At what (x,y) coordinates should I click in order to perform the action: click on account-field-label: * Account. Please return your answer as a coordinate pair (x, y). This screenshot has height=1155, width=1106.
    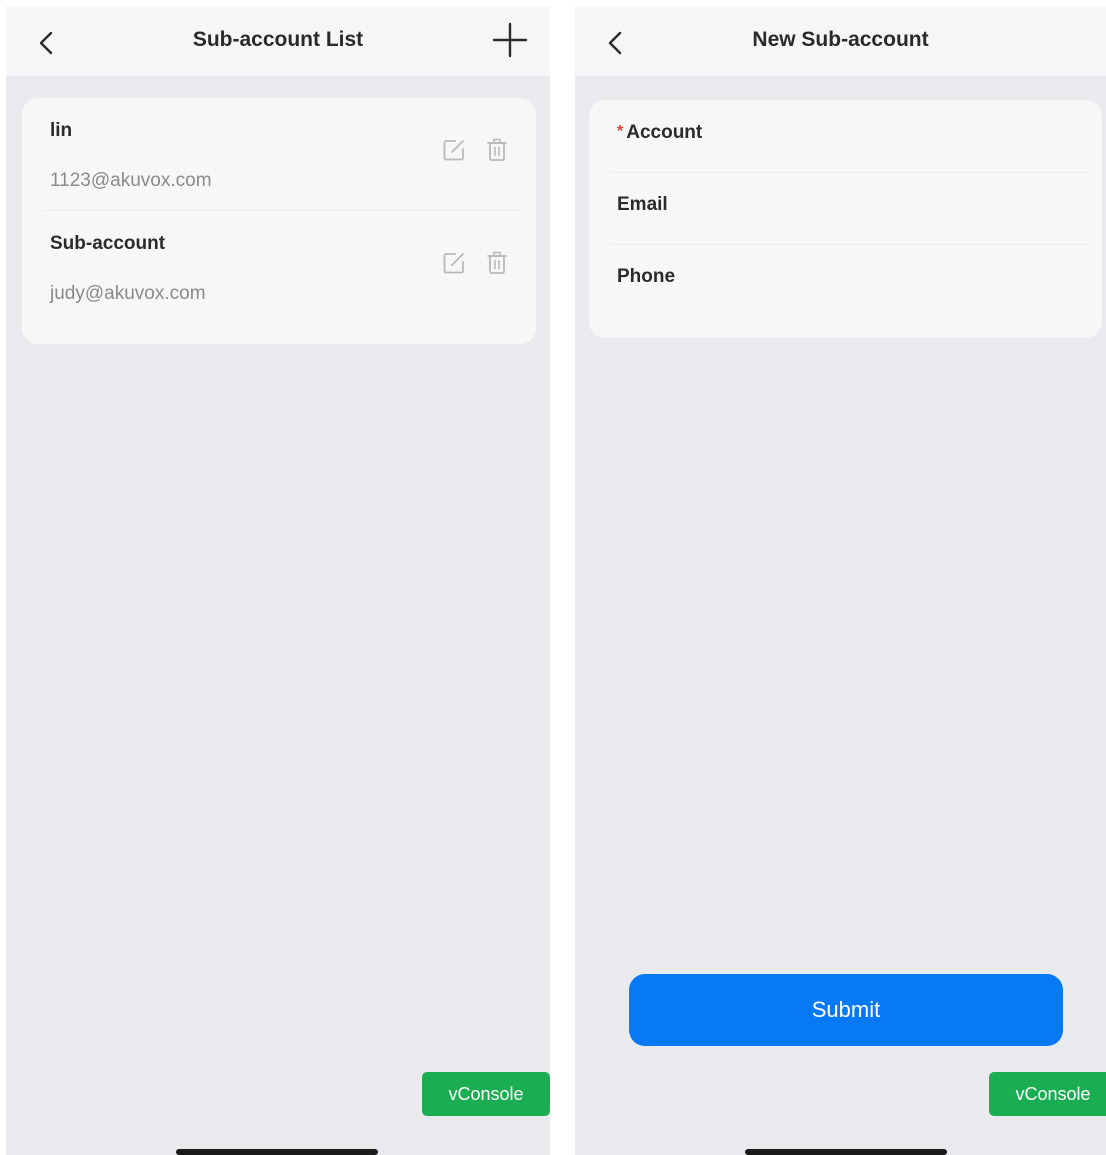
    Looking at the image, I should click on (659, 133).